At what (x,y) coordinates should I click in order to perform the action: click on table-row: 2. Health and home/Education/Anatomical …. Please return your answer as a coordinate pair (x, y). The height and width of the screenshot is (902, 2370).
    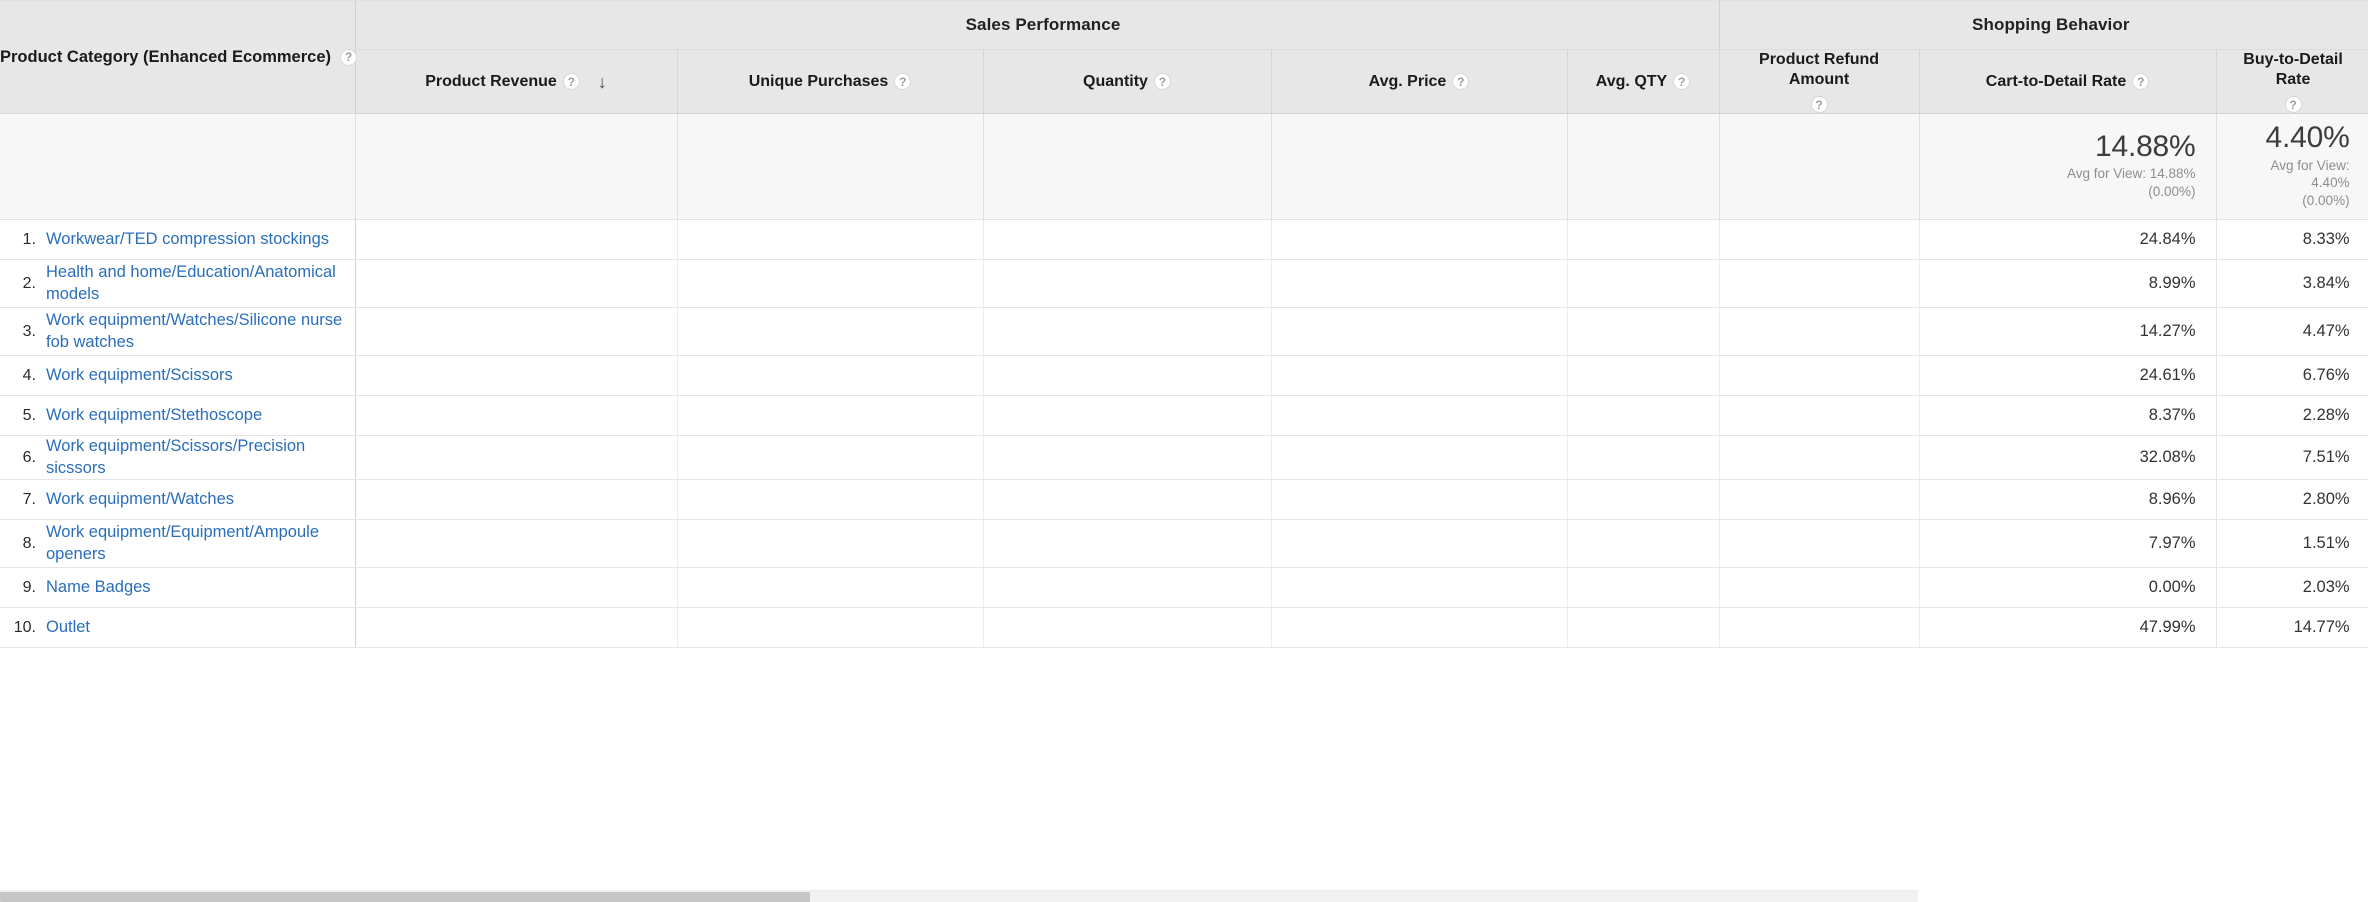
    Looking at the image, I should click on (1185, 284).